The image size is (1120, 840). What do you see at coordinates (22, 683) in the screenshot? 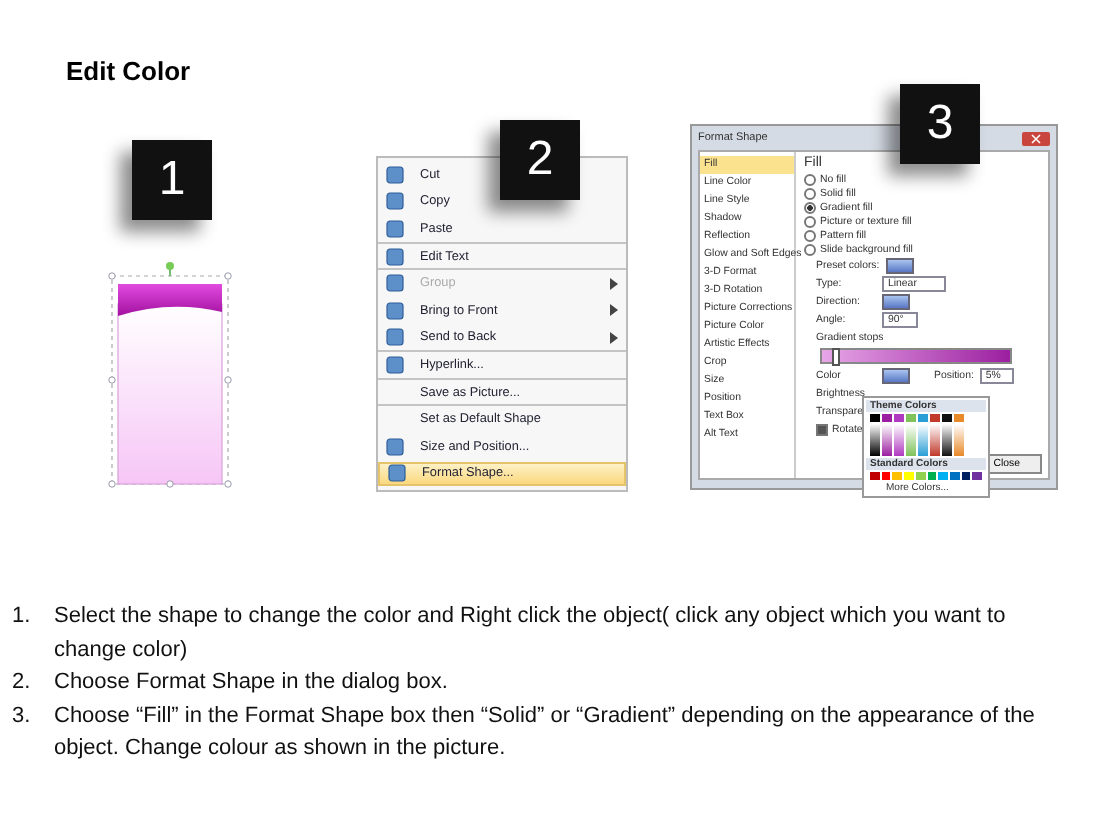
I see `step-number: 2.` at bounding box center [22, 683].